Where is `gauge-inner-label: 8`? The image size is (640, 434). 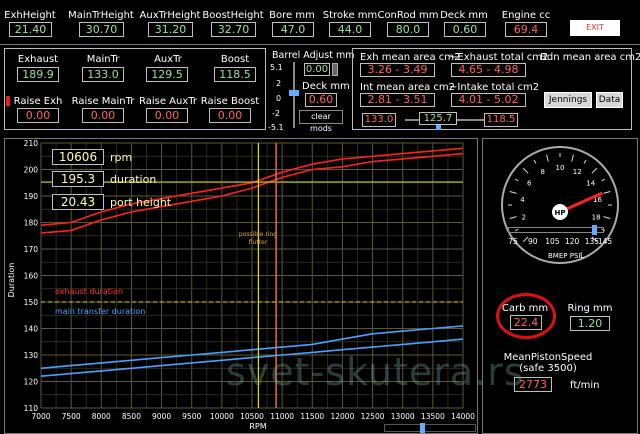
gauge-inner-label: 8 is located at coordinates (543, 172).